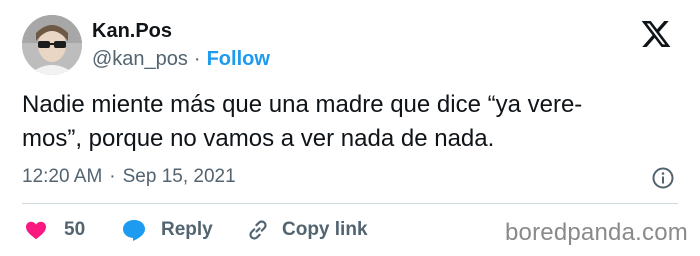 The height and width of the screenshot is (256, 700). Describe the element at coordinates (62, 176) in the screenshot. I see `tweet-time: 12:20 AM` at that location.